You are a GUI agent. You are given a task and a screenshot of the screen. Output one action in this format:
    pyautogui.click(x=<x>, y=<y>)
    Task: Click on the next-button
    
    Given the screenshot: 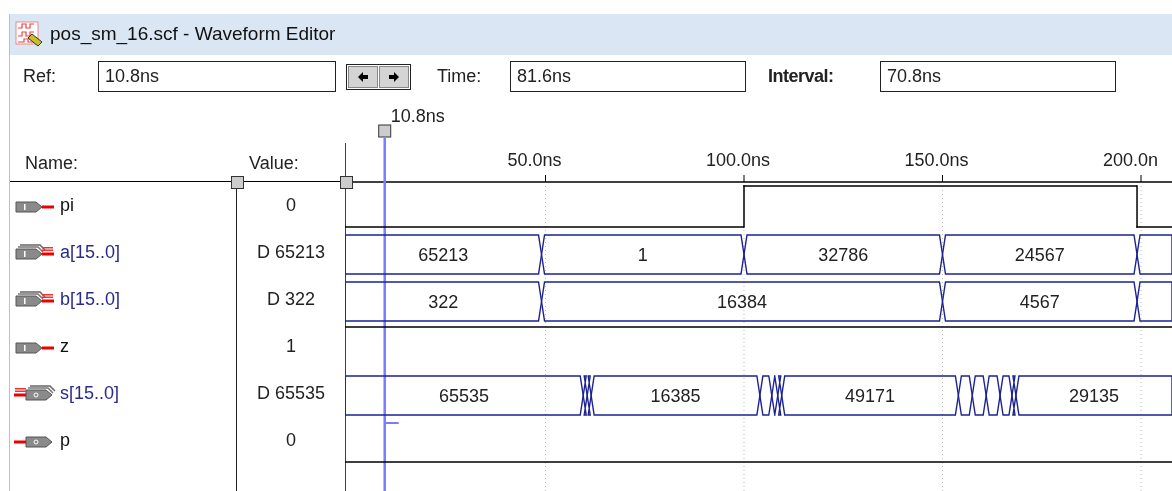 What is the action you would take?
    pyautogui.click(x=394, y=76)
    